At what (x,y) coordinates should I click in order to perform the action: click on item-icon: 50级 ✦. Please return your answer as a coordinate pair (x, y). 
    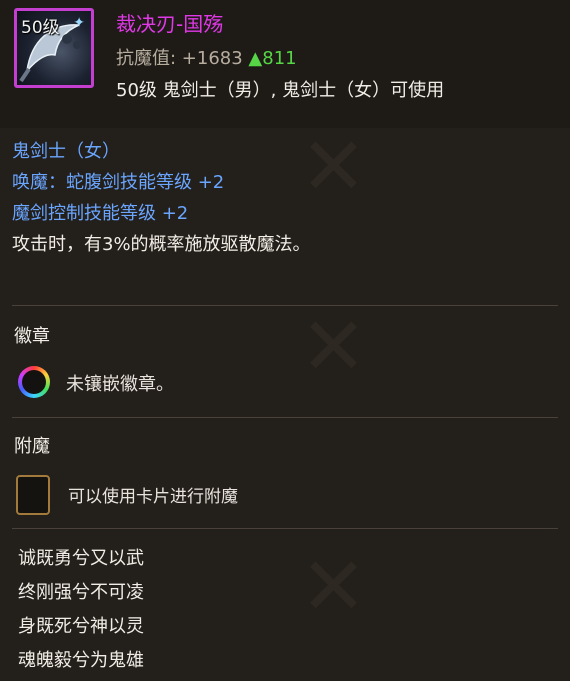
    Looking at the image, I should click on (54, 48).